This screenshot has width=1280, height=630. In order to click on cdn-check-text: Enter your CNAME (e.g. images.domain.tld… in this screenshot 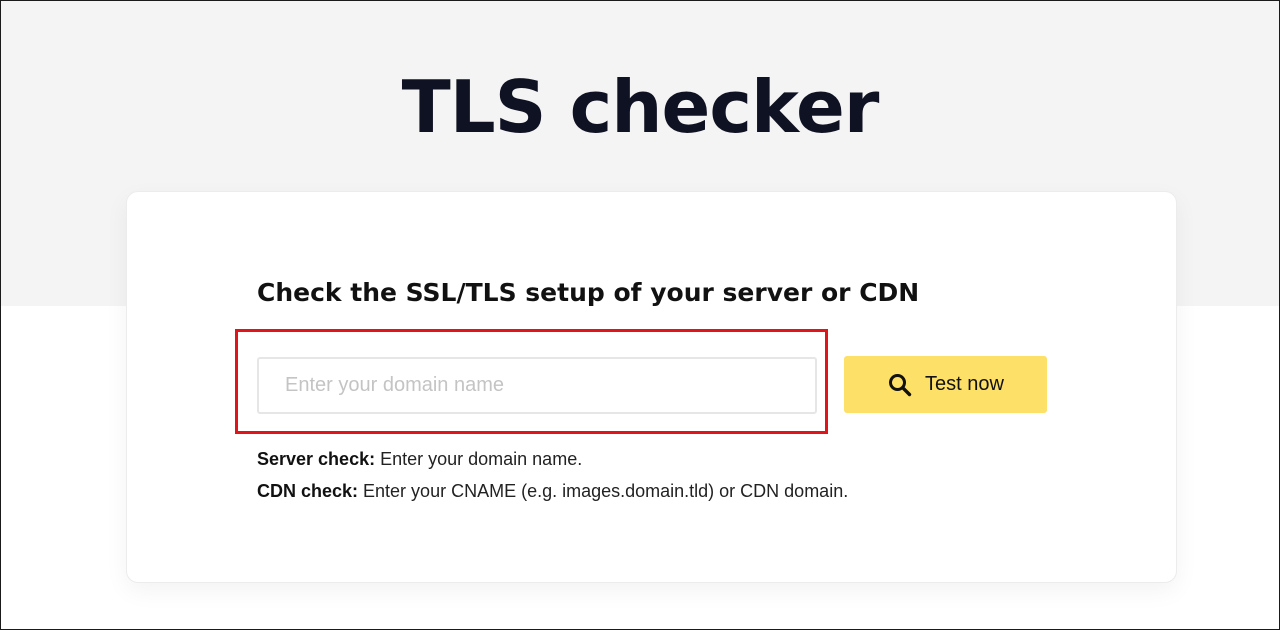, I will do `click(603, 491)`.